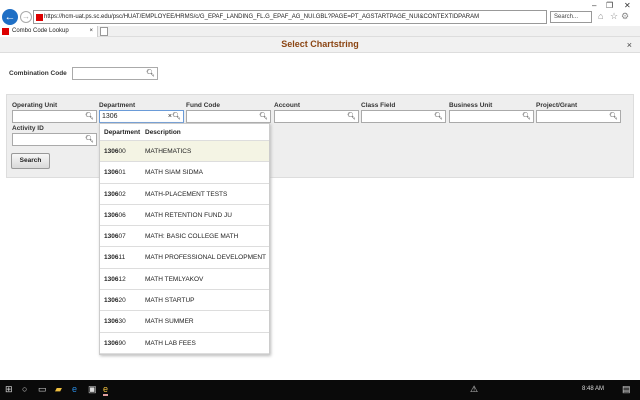 The height and width of the screenshot is (400, 640). What do you see at coordinates (54, 139) in the screenshot?
I see `activity-id-input: 🔍︎` at bounding box center [54, 139].